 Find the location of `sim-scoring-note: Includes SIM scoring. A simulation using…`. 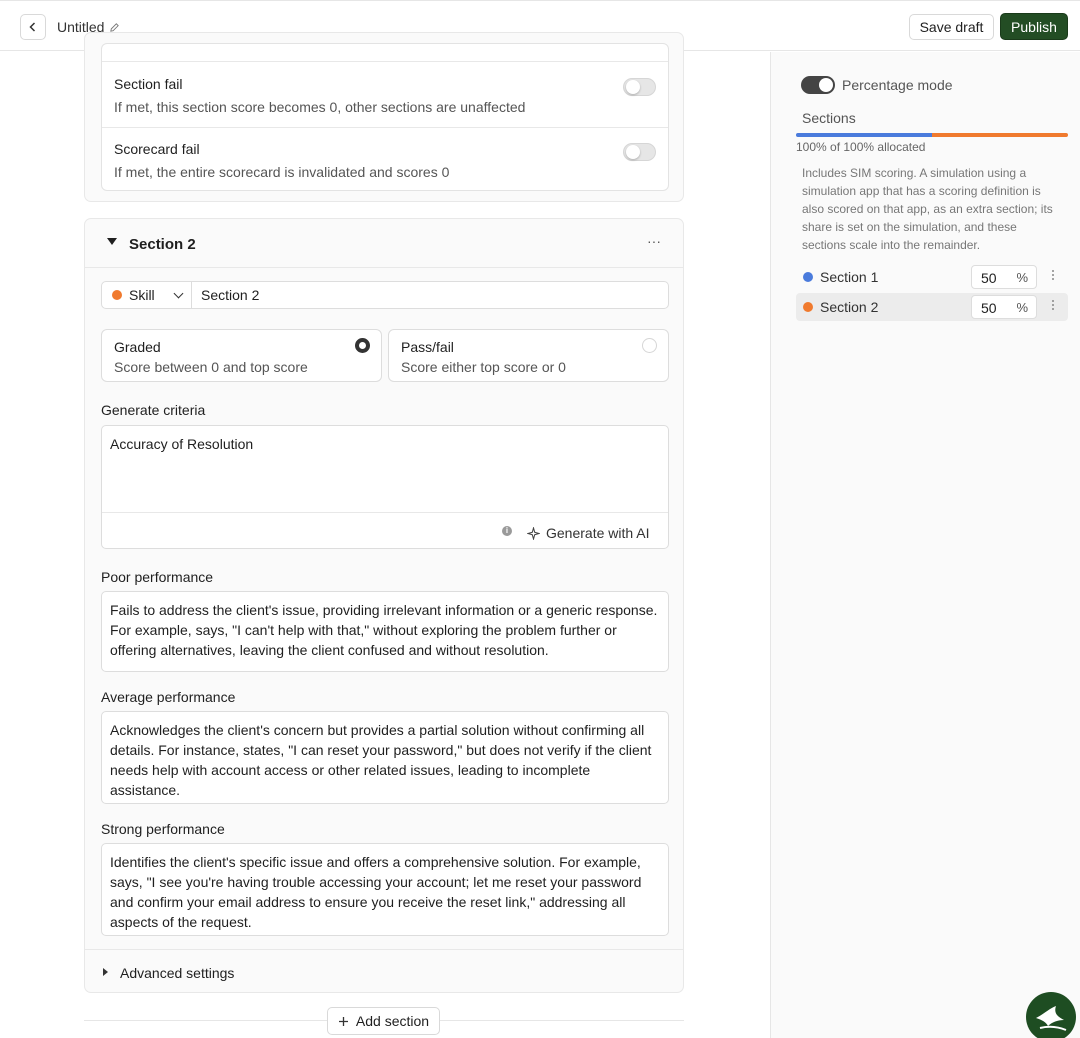

sim-scoring-note: Includes SIM scoring. A simulation using… is located at coordinates (927, 209).